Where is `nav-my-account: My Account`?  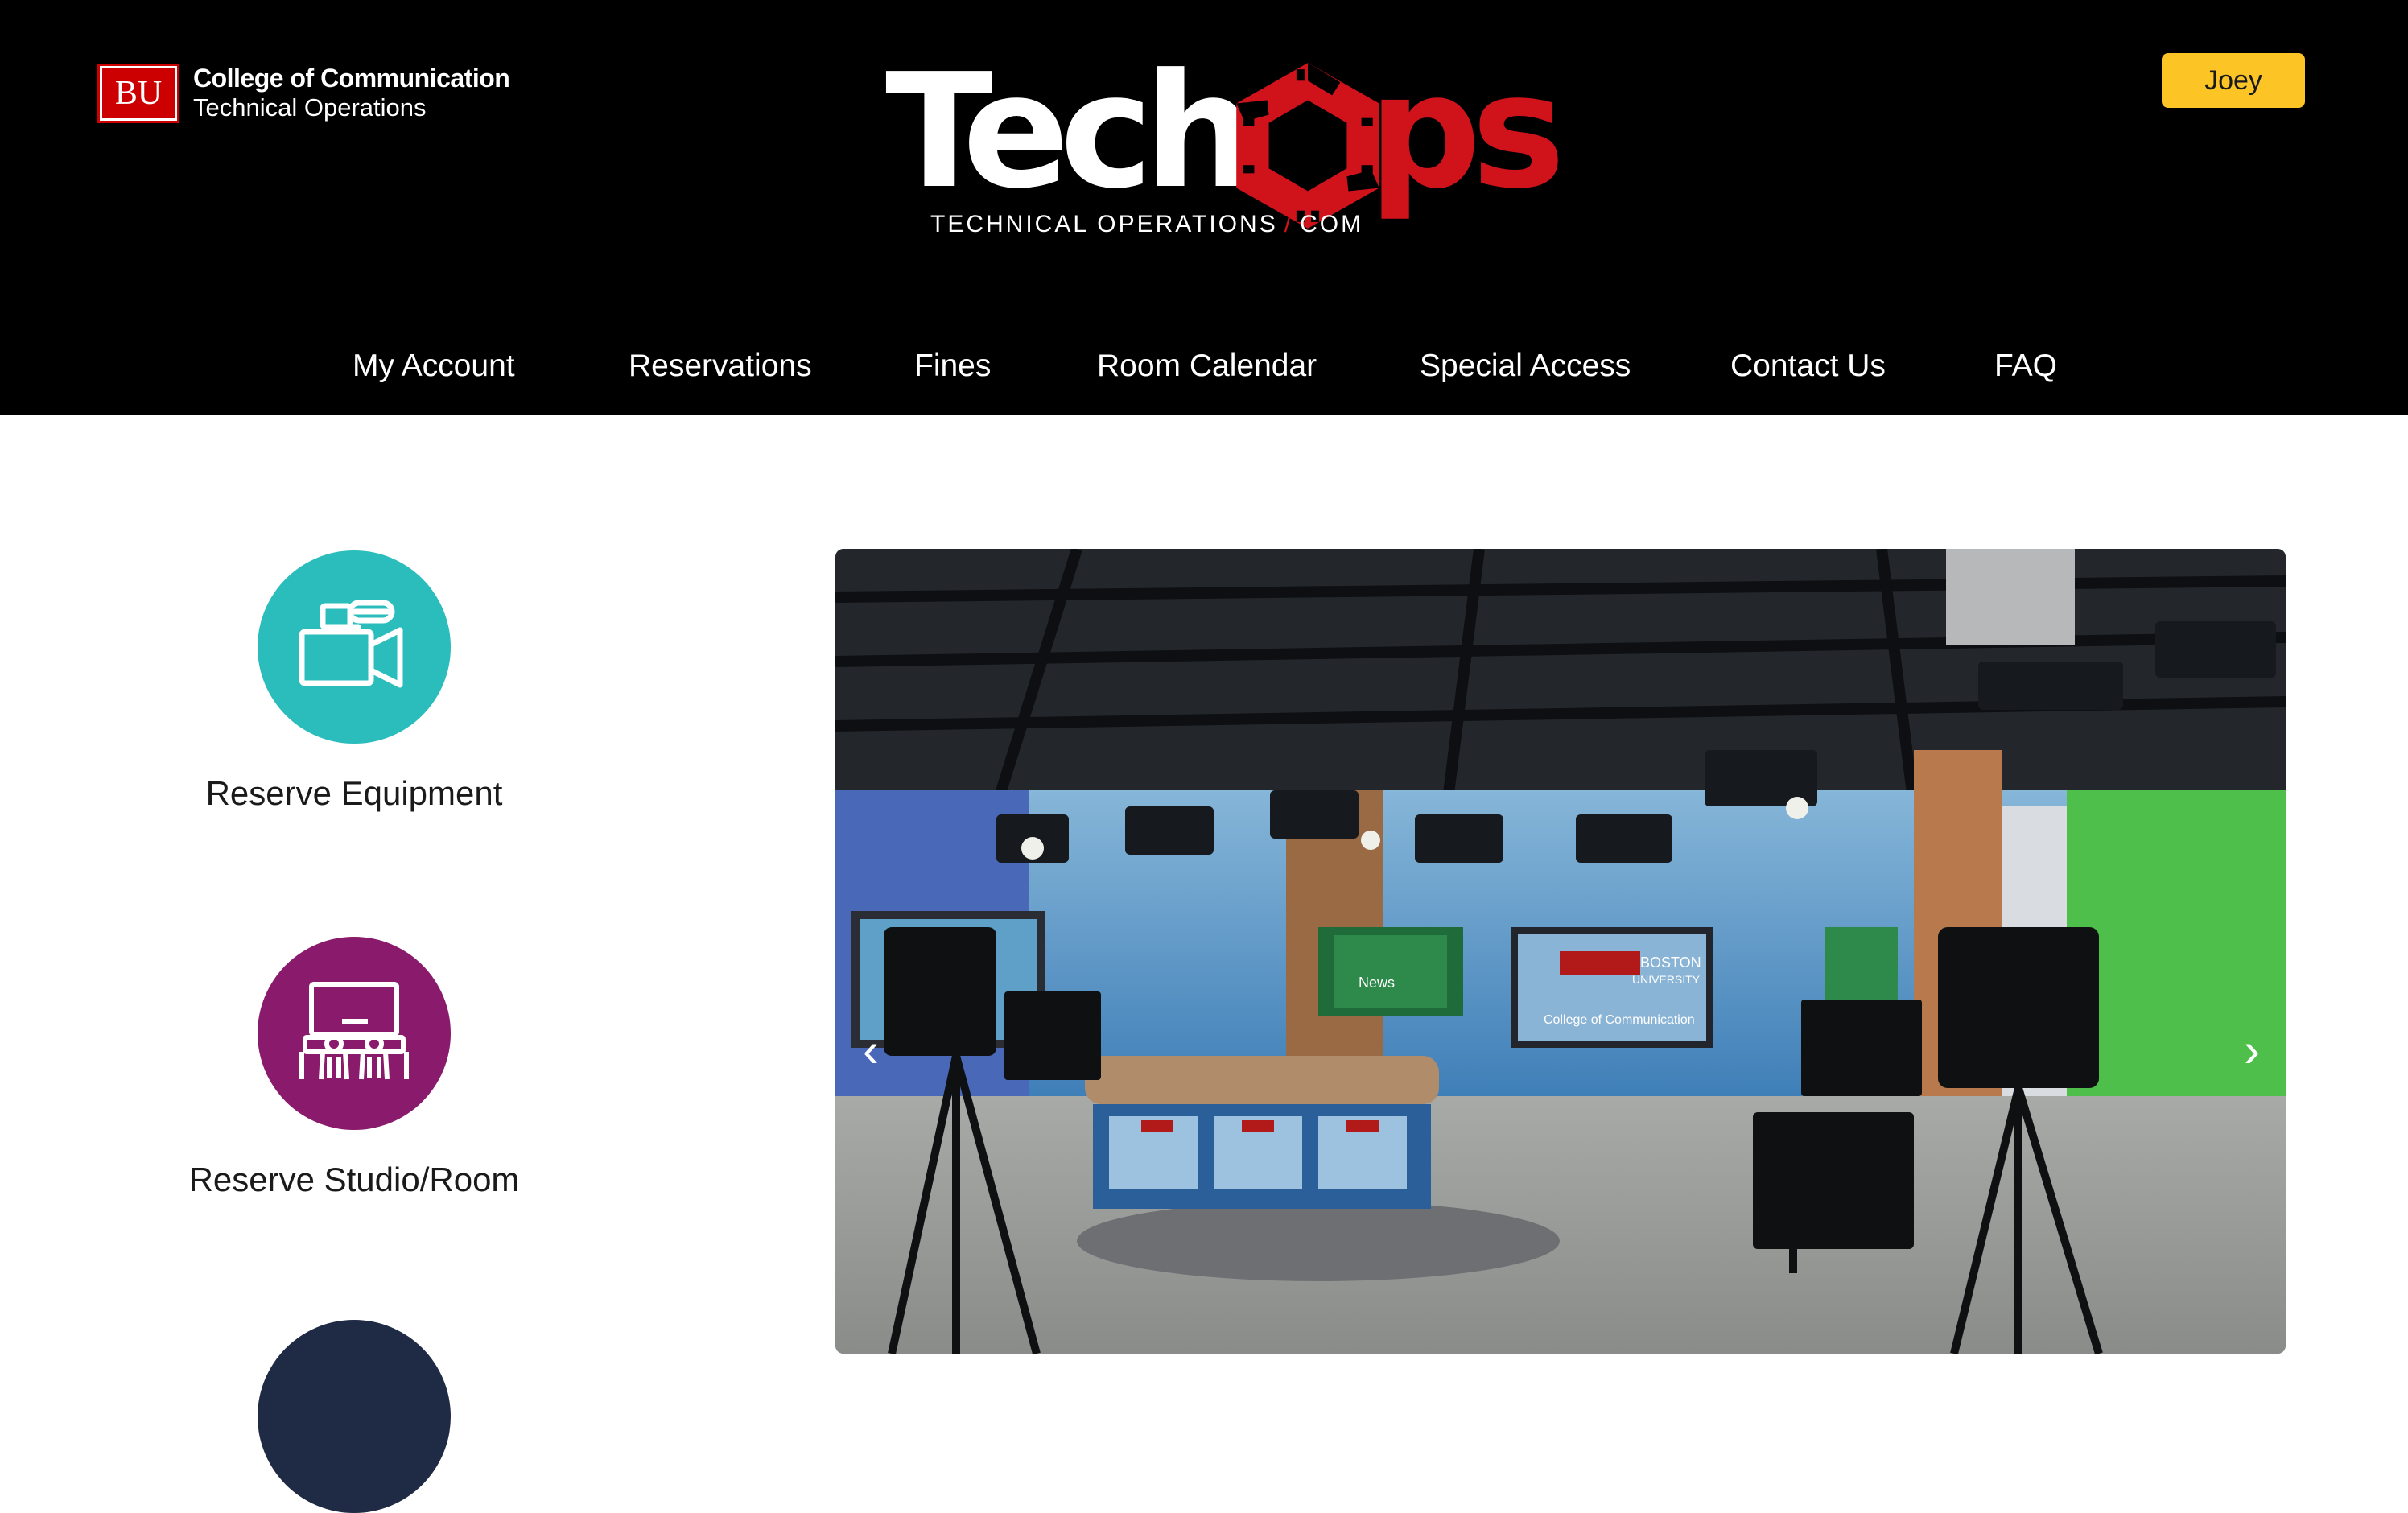 nav-my-account: My Account is located at coordinates (434, 366).